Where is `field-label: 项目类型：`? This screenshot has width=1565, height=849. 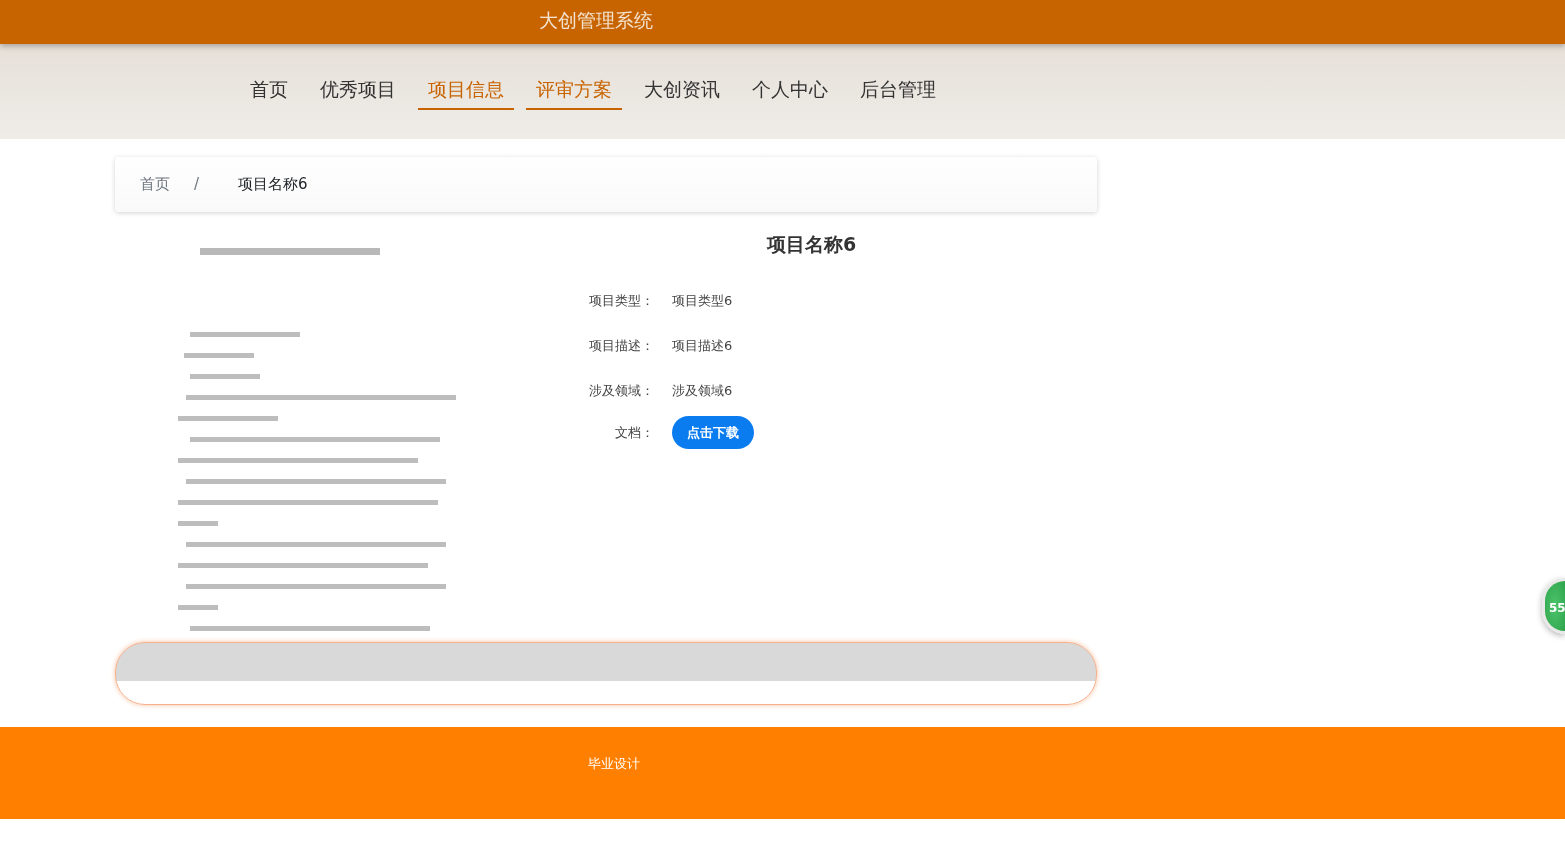
field-label: 项目类型： is located at coordinates (621, 301).